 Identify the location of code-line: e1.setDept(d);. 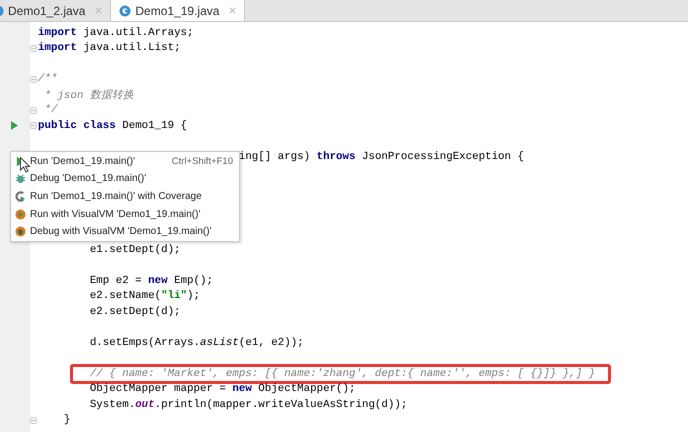
(135, 250).